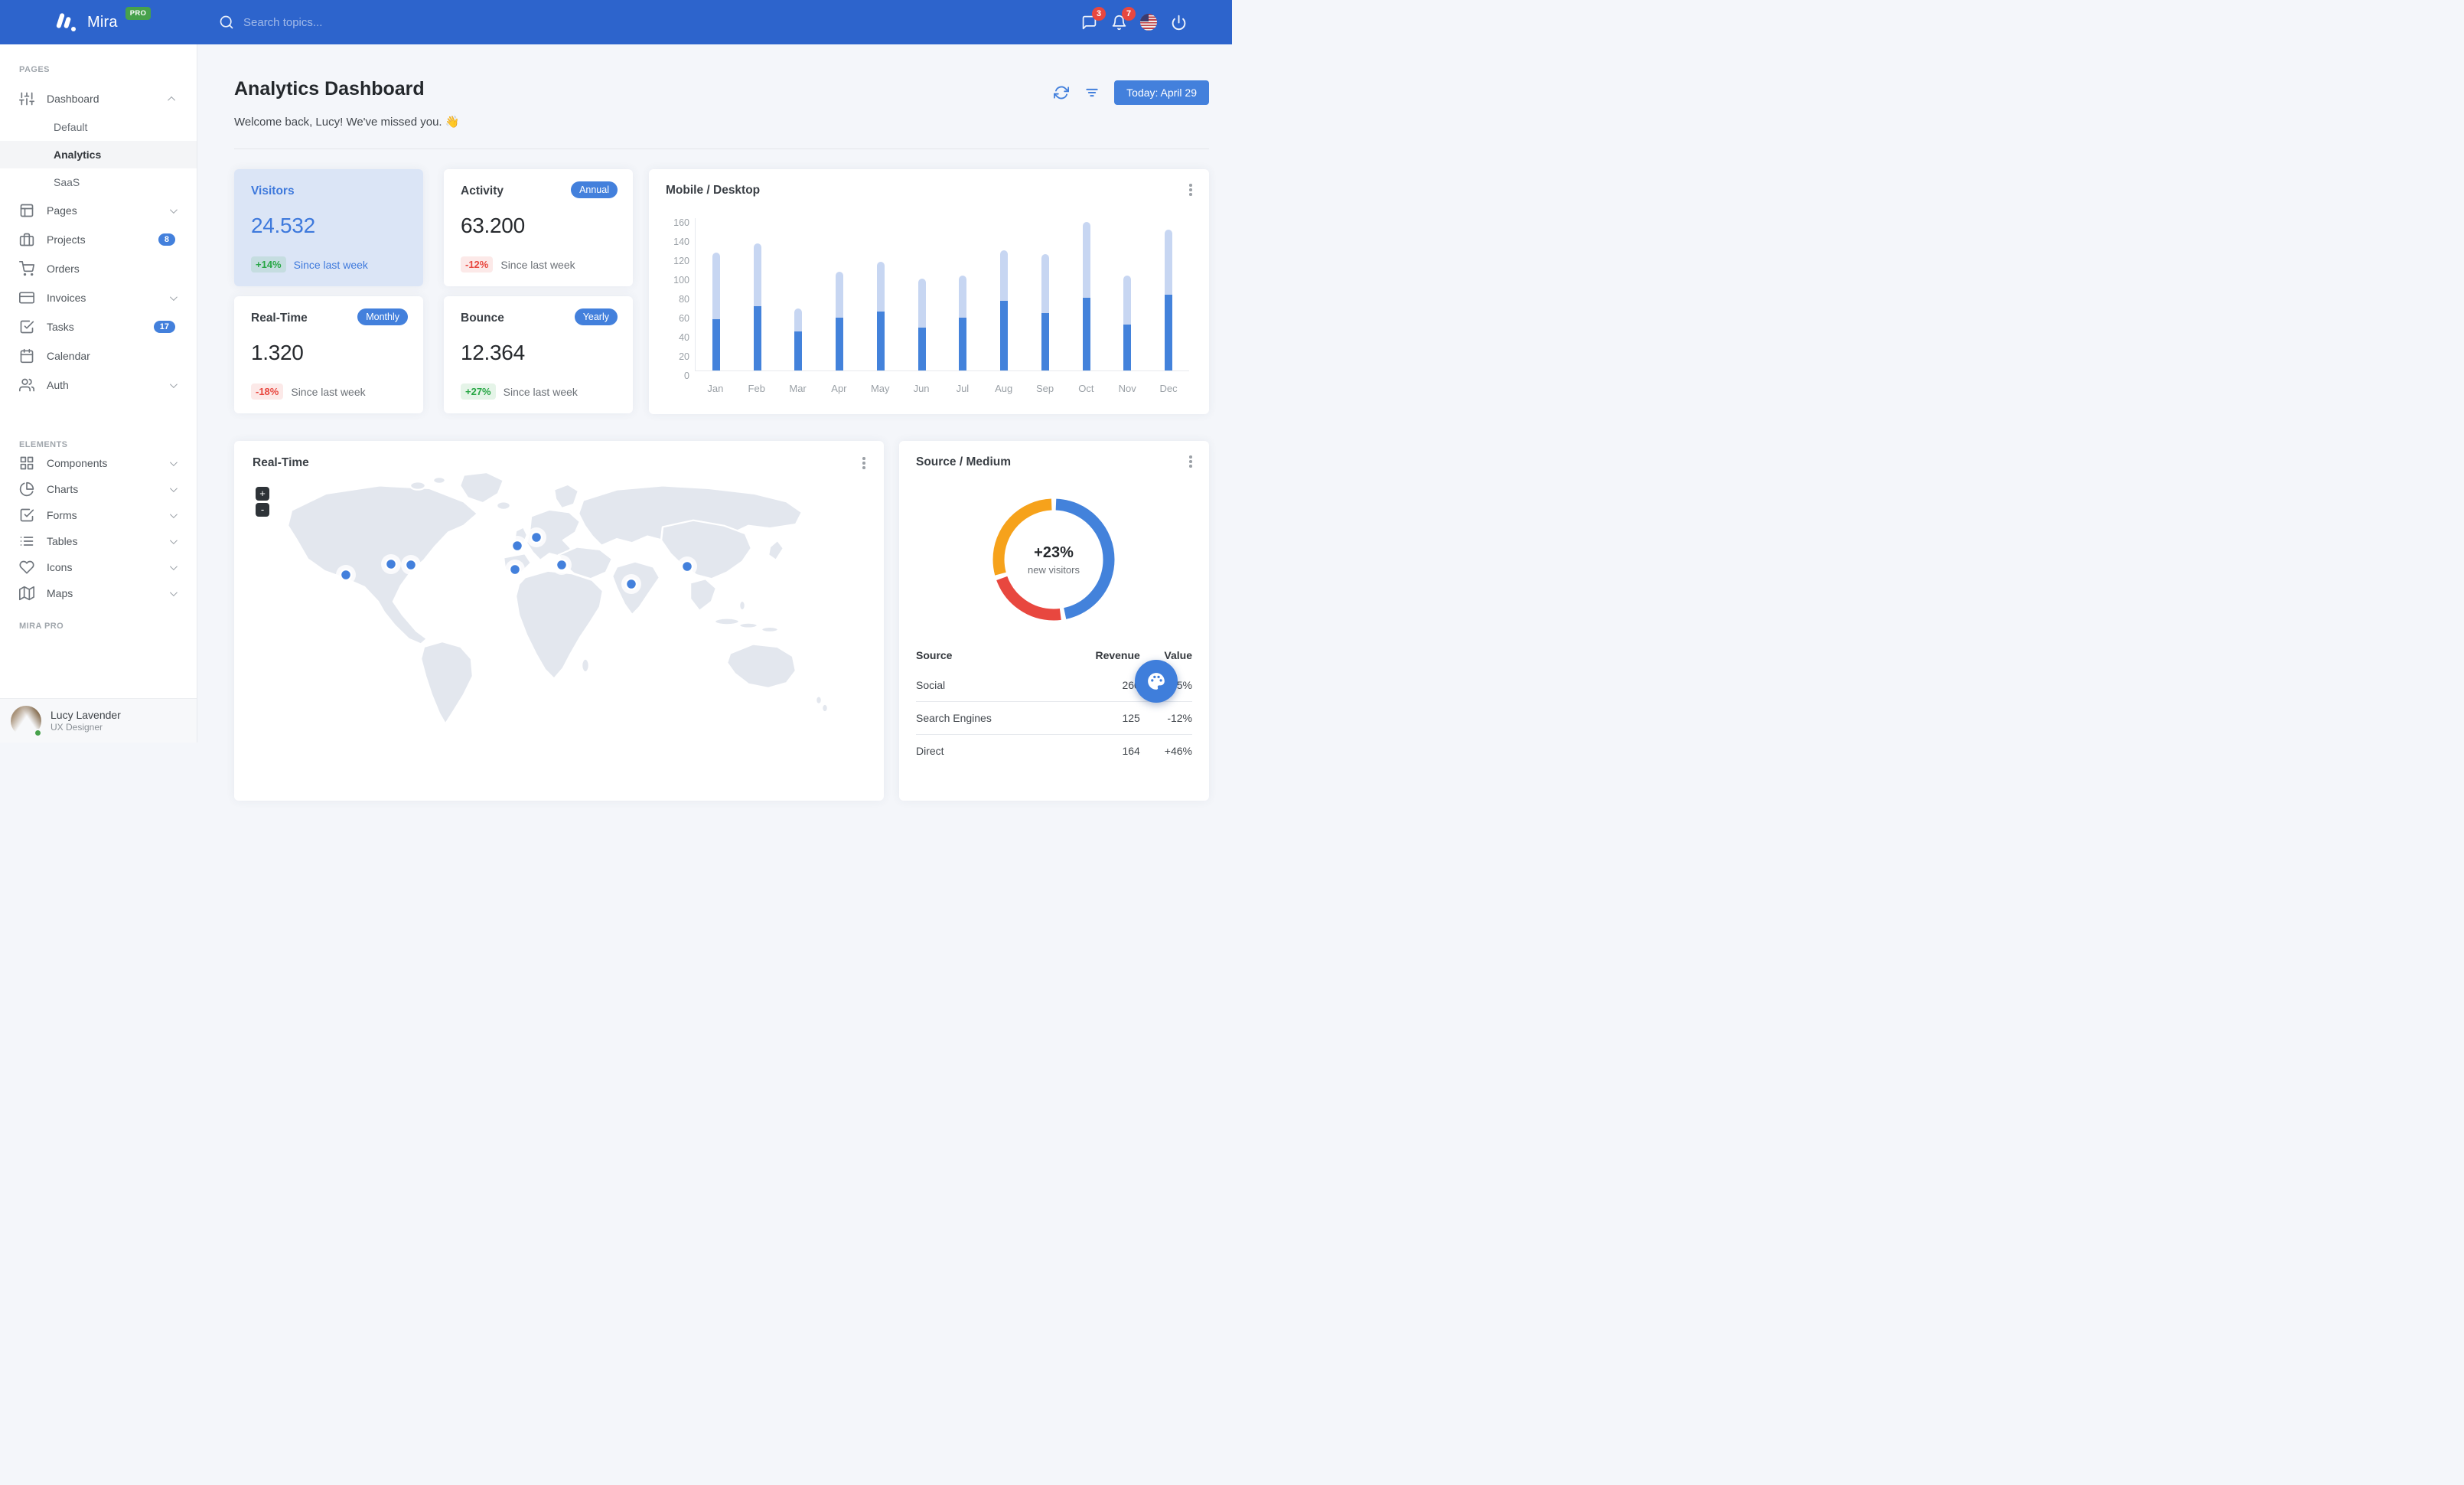 This screenshot has width=2464, height=1485. Describe the element at coordinates (68, 356) in the screenshot. I see `sidebar-item-label: Calendar` at that location.